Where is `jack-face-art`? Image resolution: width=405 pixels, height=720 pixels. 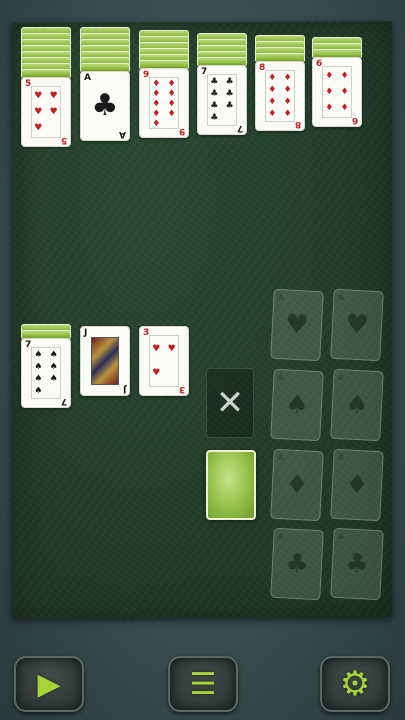 jack-face-art is located at coordinates (105, 361).